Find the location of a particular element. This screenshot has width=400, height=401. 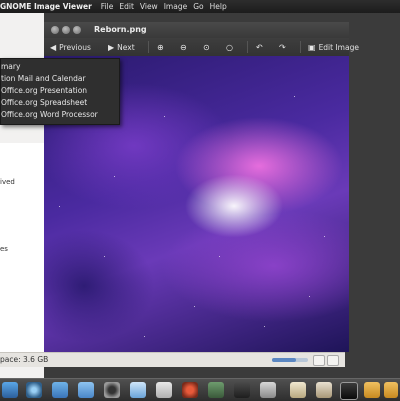

rotate-right-icon: ↷ is located at coordinates (282, 47).